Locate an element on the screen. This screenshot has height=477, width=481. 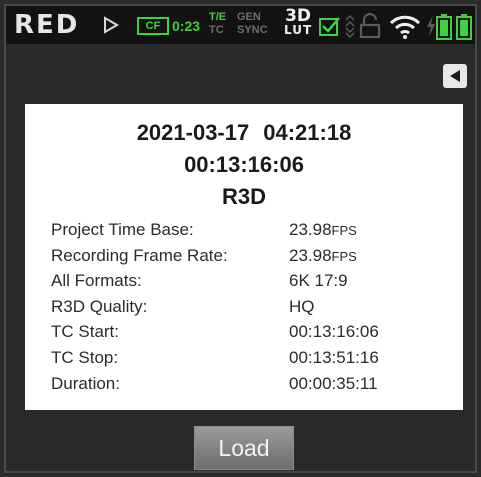
back-arrow-icon is located at coordinates (455, 76).